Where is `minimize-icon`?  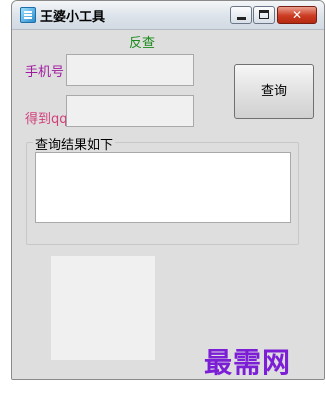
minimize-icon is located at coordinates (241, 18).